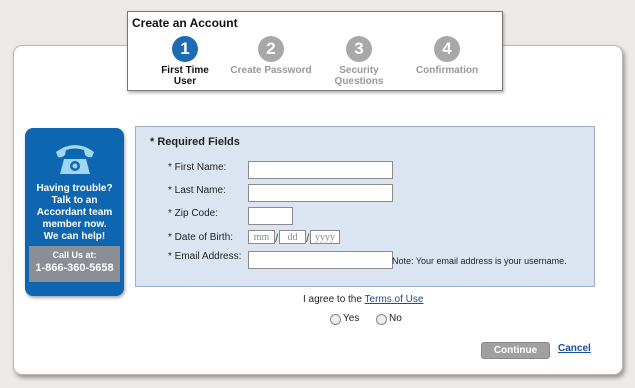  What do you see at coordinates (195, 142) in the screenshot?
I see `required-fields-note: * Required Fields` at bounding box center [195, 142].